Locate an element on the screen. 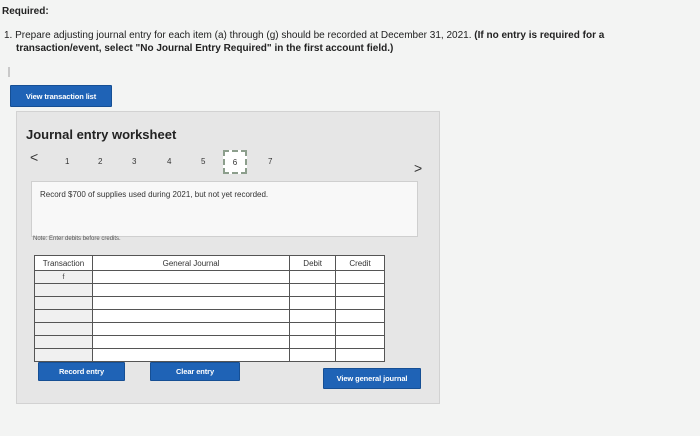 This screenshot has height=436, width=700. record-entry-button: Record entry is located at coordinates (81, 371).